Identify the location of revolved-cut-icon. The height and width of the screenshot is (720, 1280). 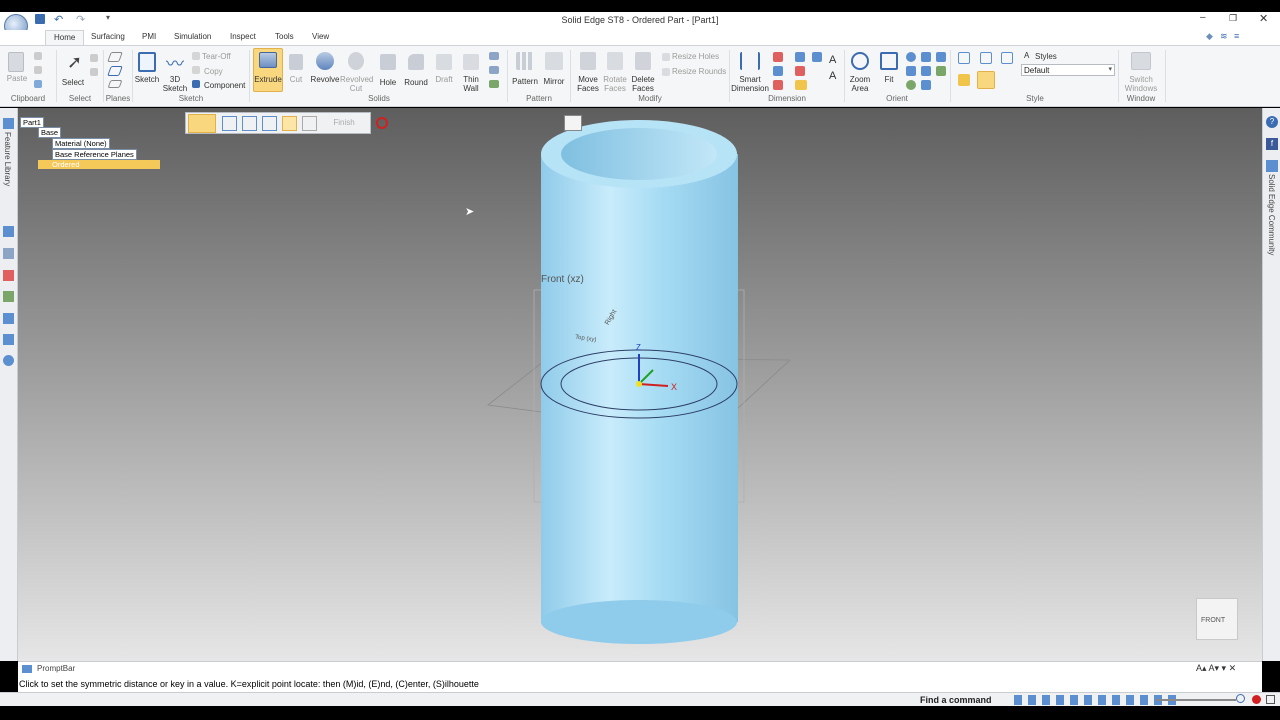
(356, 61).